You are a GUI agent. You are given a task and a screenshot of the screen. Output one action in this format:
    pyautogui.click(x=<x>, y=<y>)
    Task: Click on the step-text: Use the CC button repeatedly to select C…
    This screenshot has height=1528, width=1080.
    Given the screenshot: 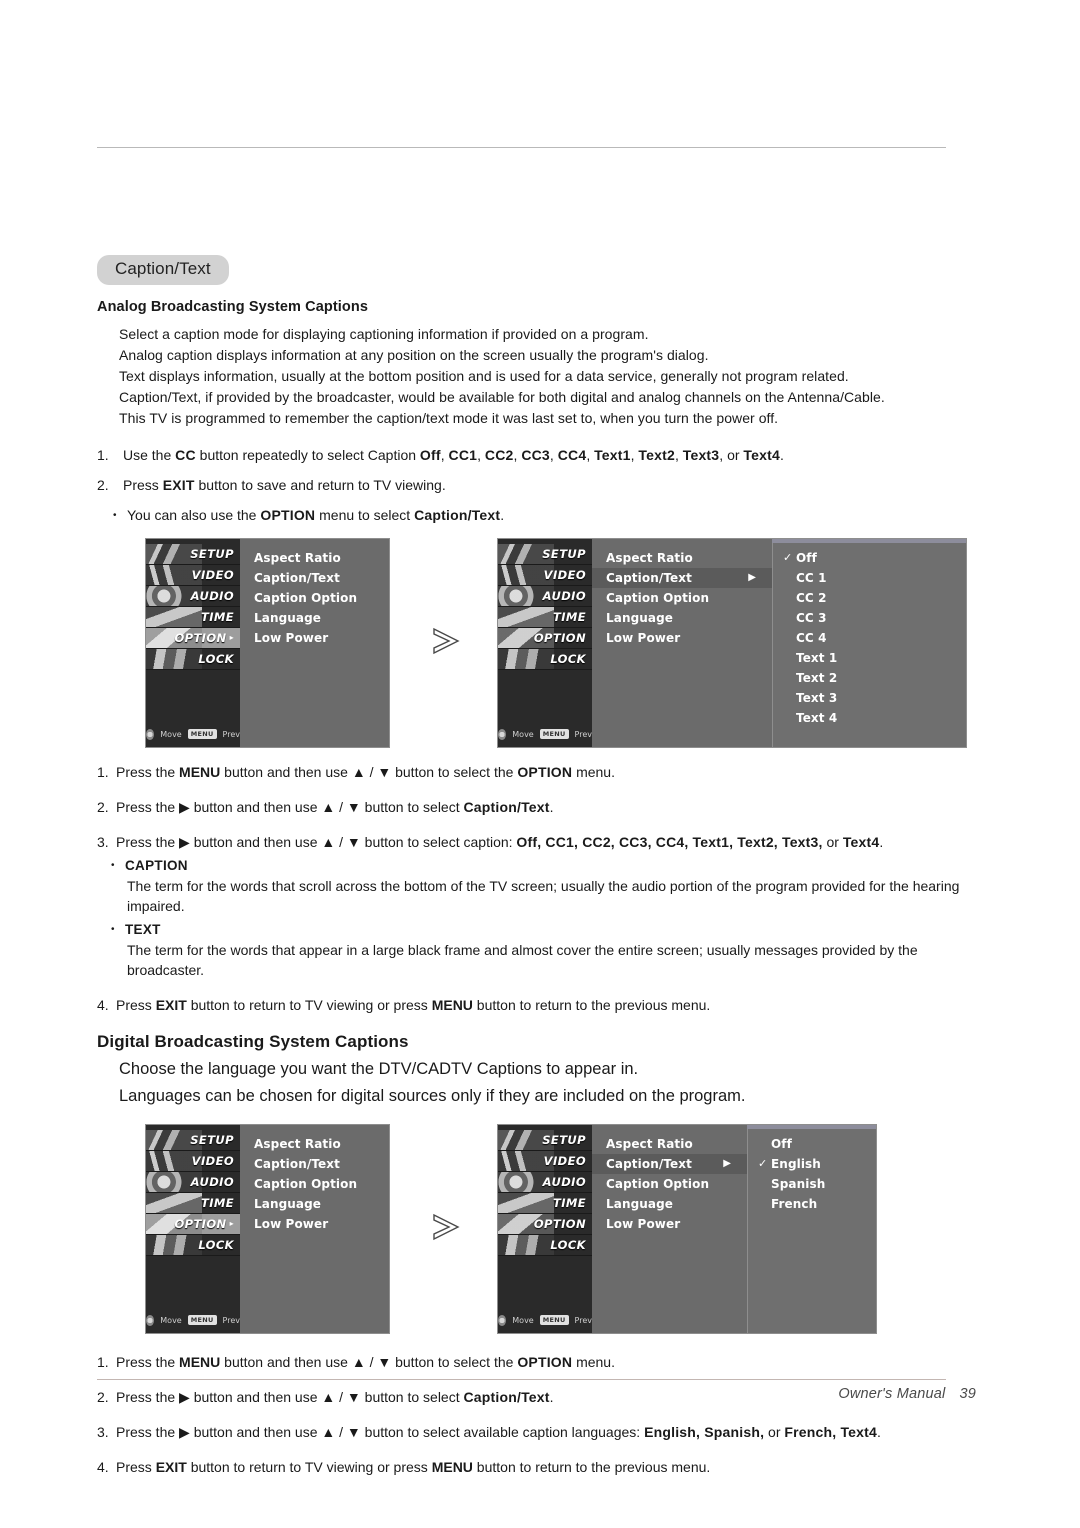 What is the action you would take?
    pyautogui.click(x=453, y=454)
    